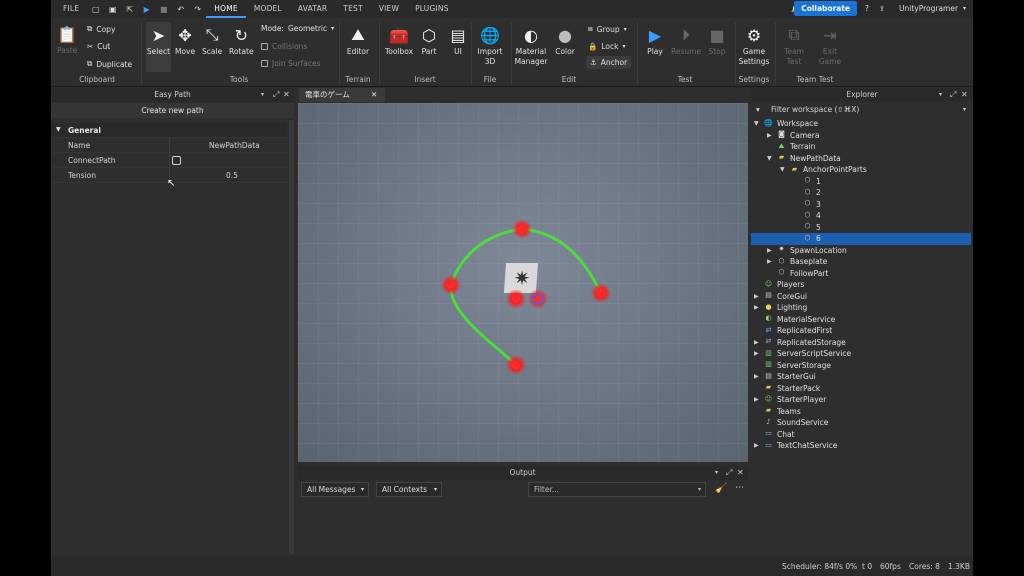  Describe the element at coordinates (335, 489) in the screenshot. I see `messages-filter-select: All Messages ▾` at that location.